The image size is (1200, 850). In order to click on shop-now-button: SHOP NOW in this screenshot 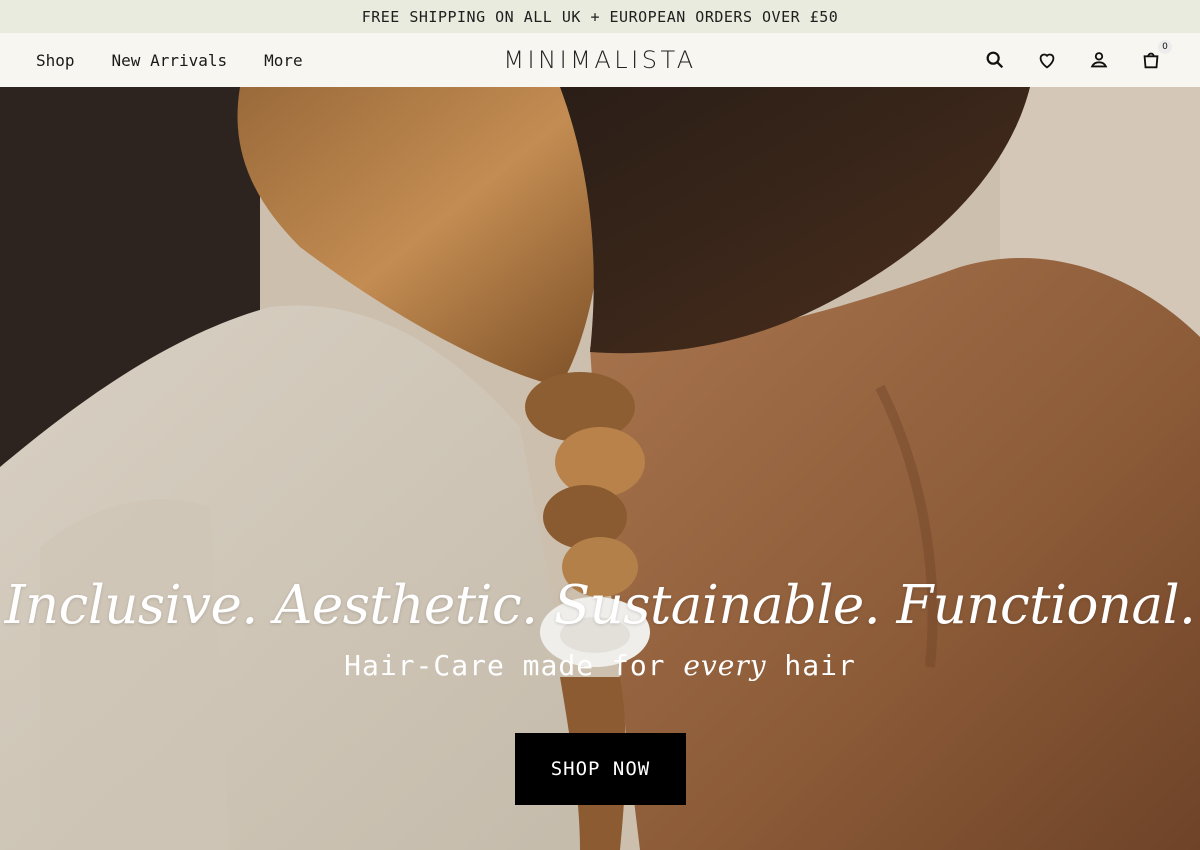, I will do `click(600, 769)`.